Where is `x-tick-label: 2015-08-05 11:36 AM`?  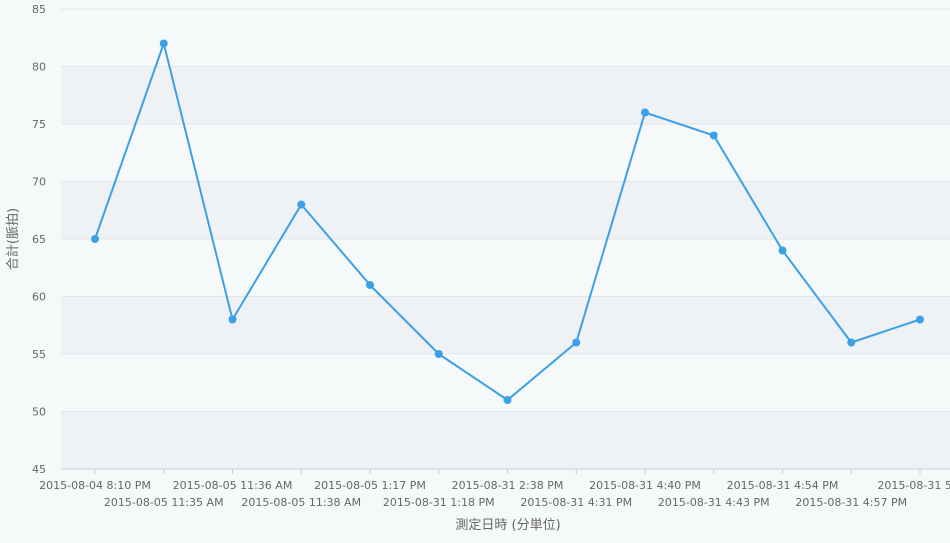 x-tick-label: 2015-08-05 11:36 AM is located at coordinates (233, 485).